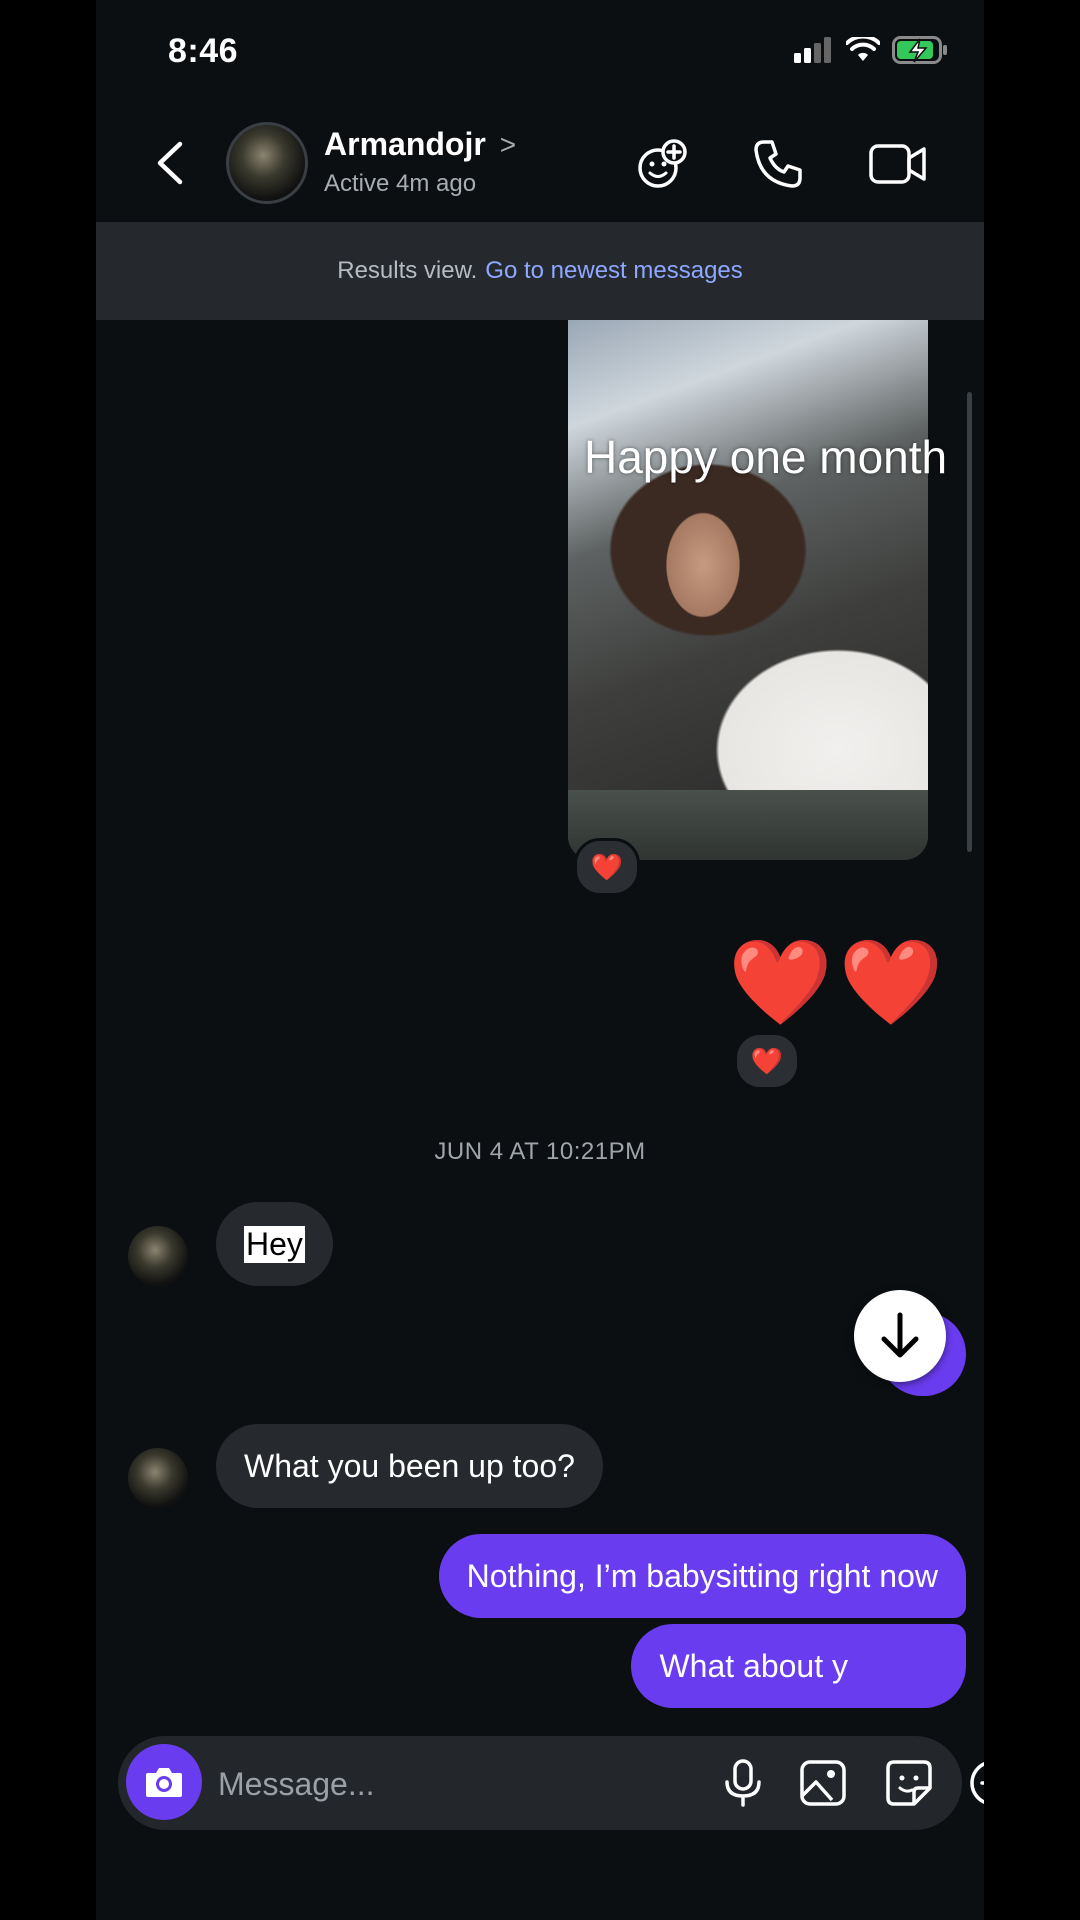  I want to click on status-bar: 8:46, so click(540, 50).